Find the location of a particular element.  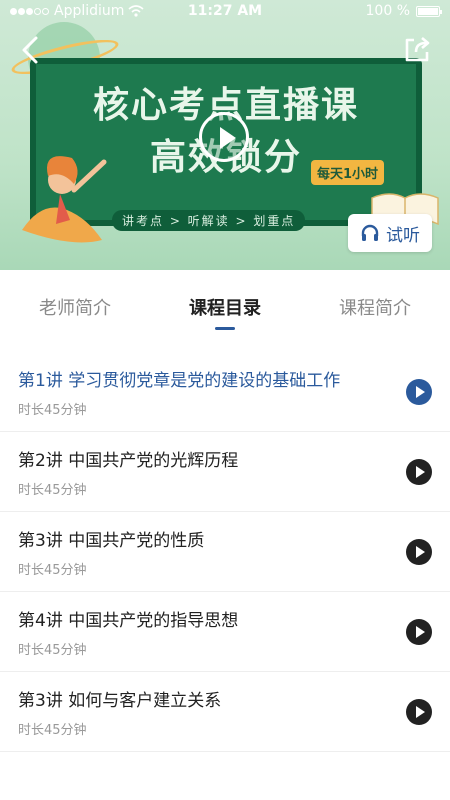

status-bar: Applidium 11:27 AM 100 % is located at coordinates (225, 11).